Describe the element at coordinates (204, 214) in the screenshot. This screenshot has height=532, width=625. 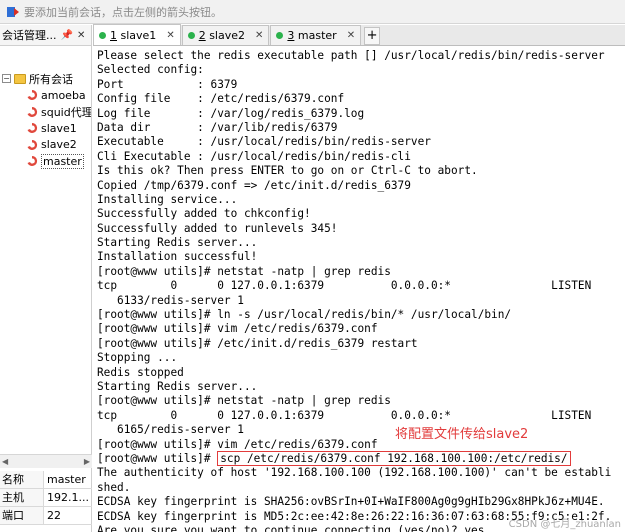
I see `terminal-line: Successfully added to chkconfig!` at that location.